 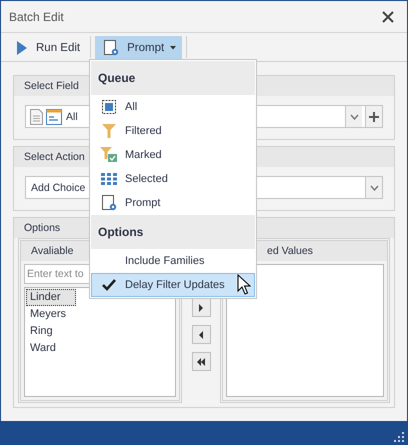 I want to click on menu-section-header: Options, so click(x=173, y=232).